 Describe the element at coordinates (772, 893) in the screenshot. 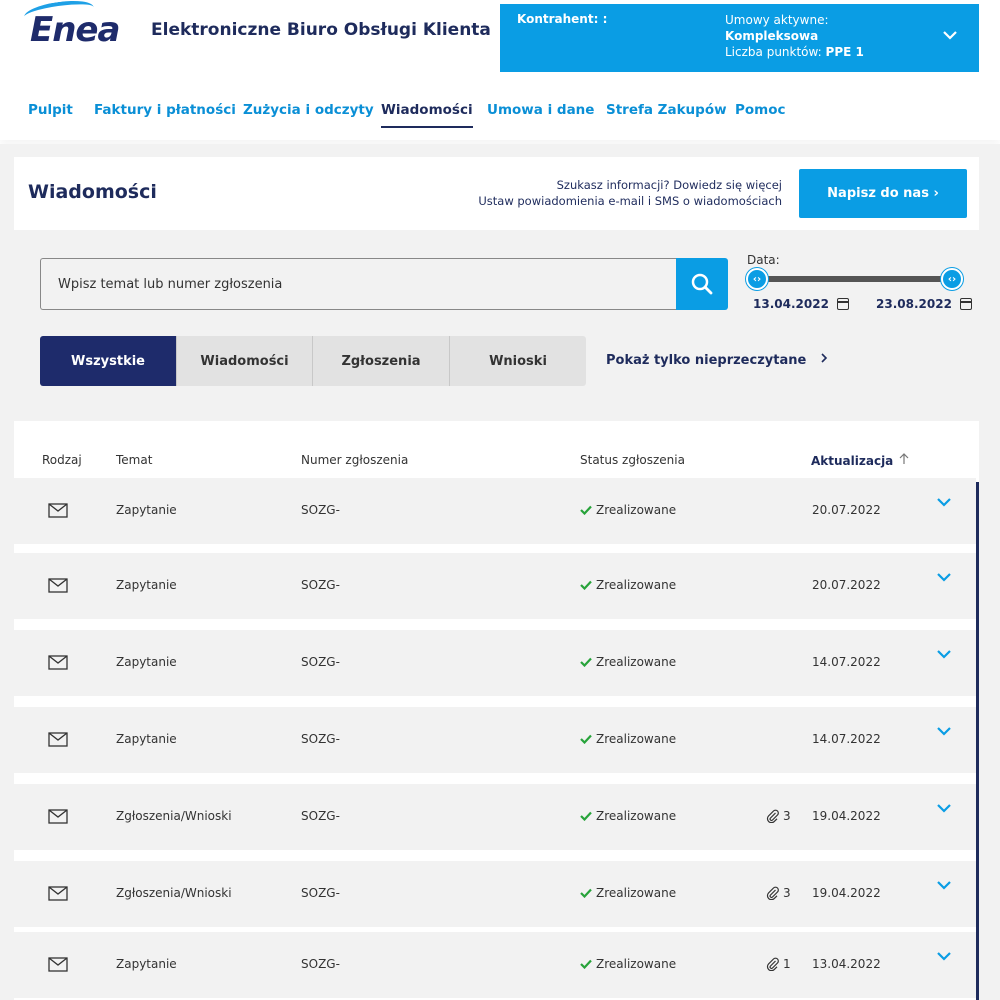

I see `paperclip-icon` at that location.